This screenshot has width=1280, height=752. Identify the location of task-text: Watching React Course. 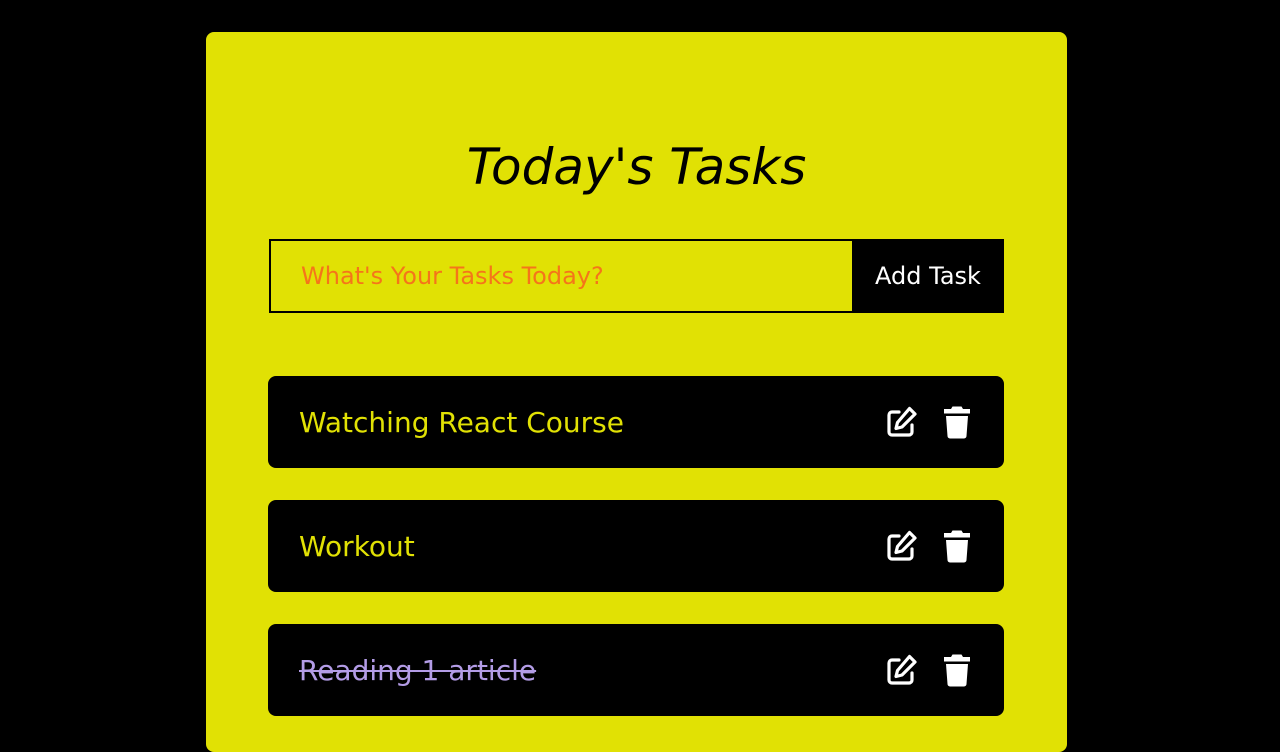
(461, 422).